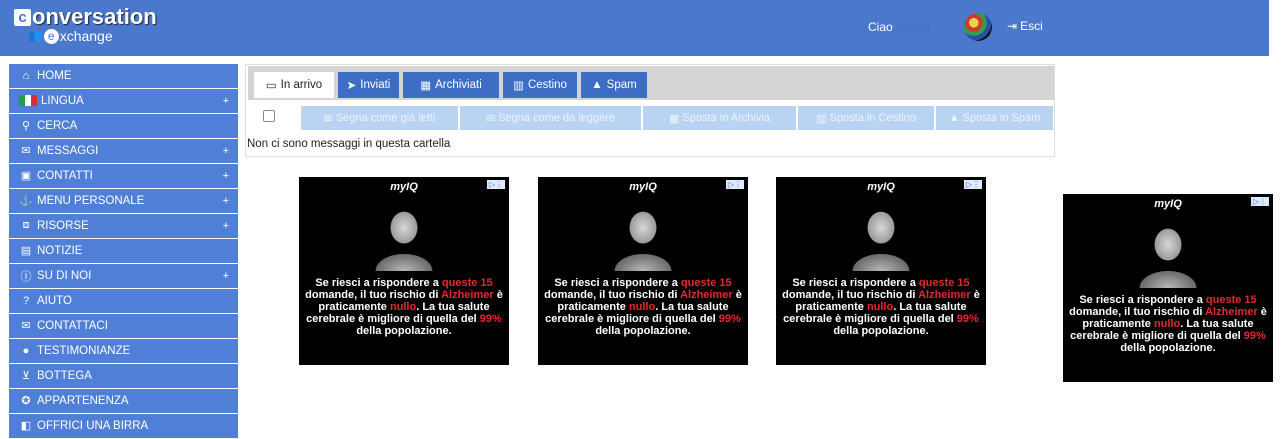 The image size is (1282, 439). Describe the element at coordinates (978, 27) in the screenshot. I see `avatar` at that location.